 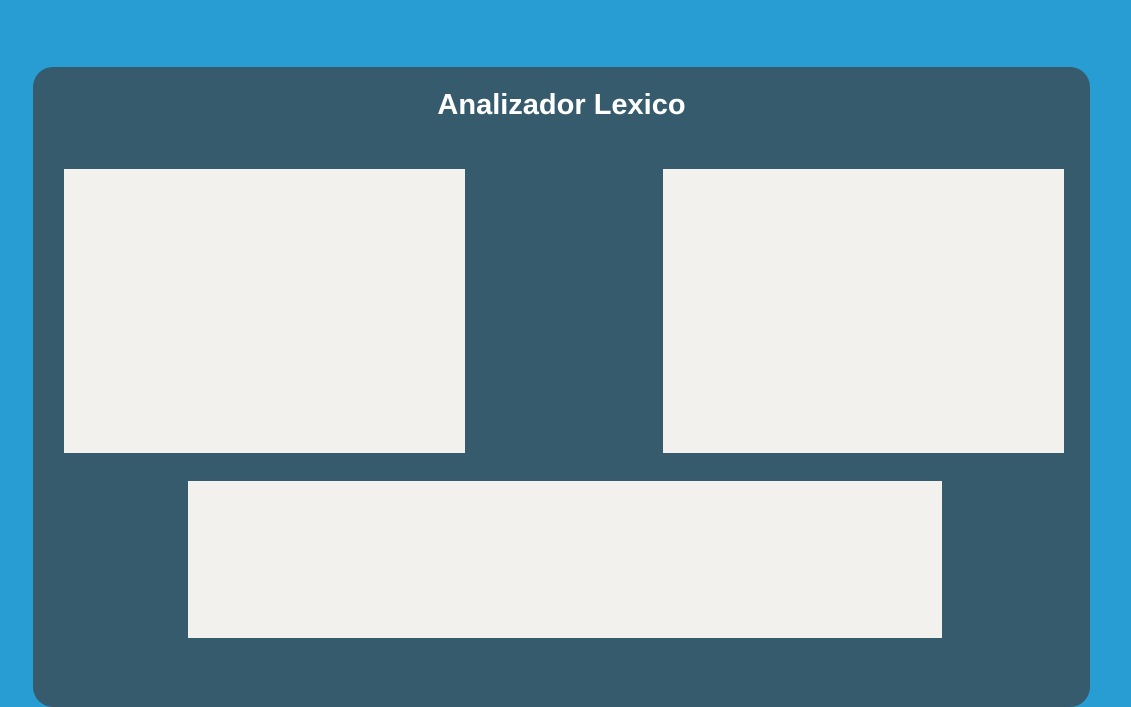 What do you see at coordinates (863, 311) in the screenshot?
I see `tokens-output-area` at bounding box center [863, 311].